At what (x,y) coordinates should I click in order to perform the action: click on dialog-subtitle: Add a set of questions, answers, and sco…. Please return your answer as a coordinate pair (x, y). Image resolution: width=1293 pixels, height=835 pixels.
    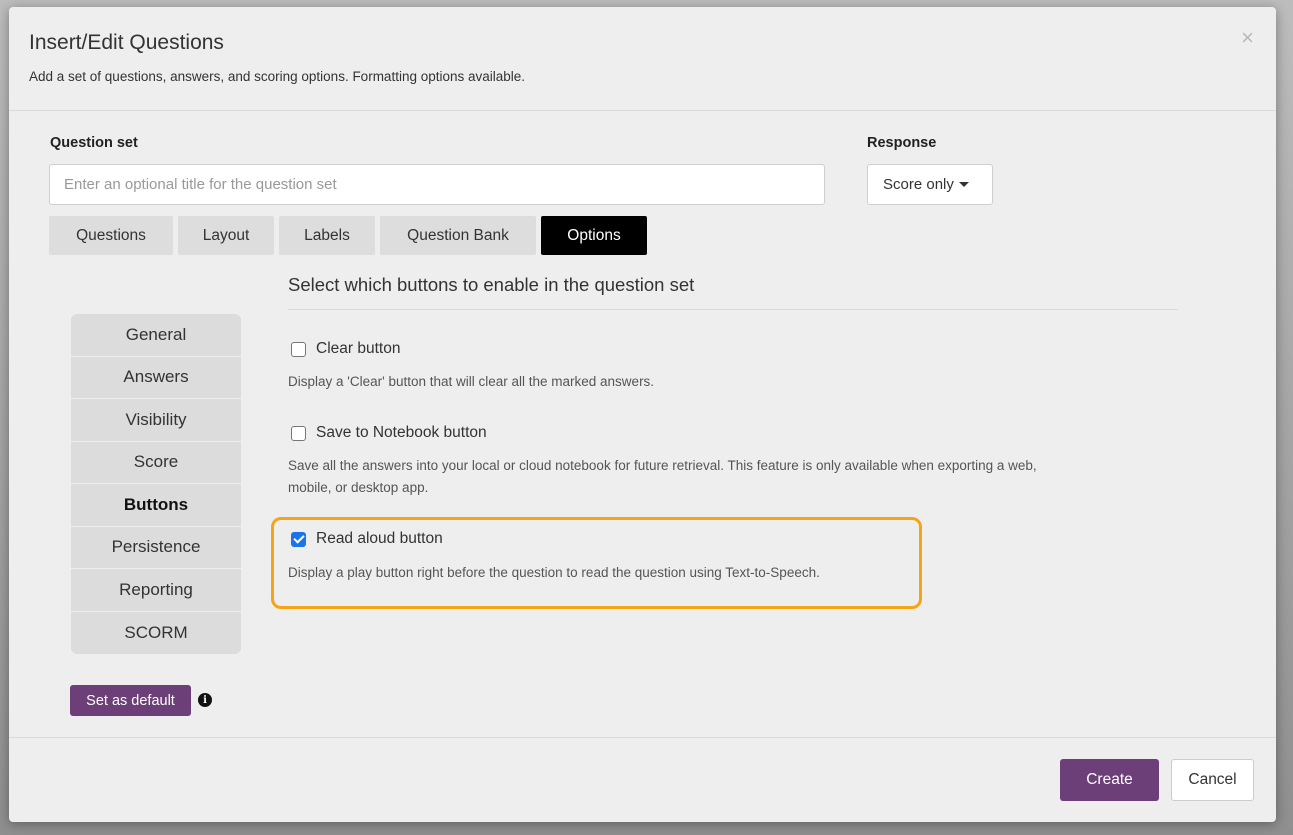
    Looking at the image, I should click on (277, 76).